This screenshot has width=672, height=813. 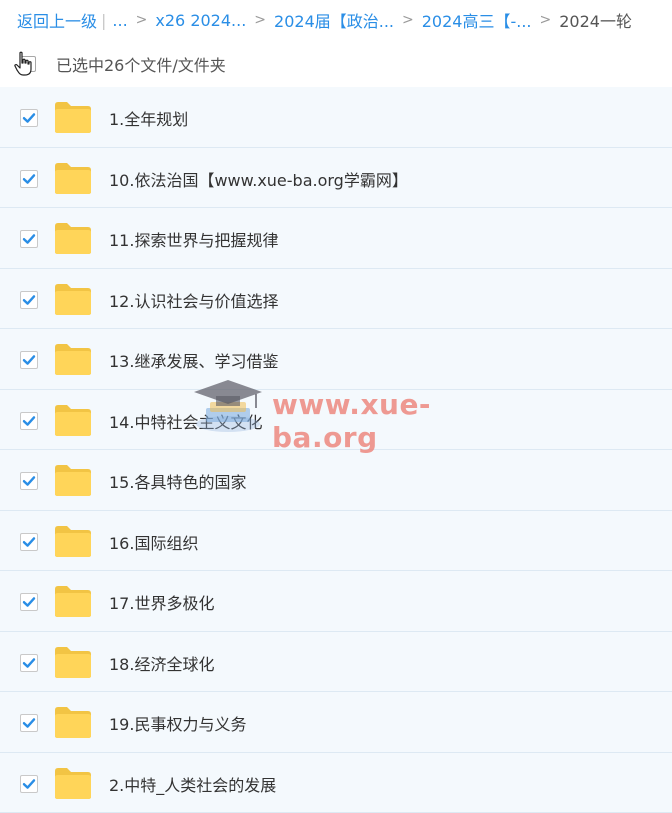 I want to click on hand-cursor-icon, so click(x=24, y=64).